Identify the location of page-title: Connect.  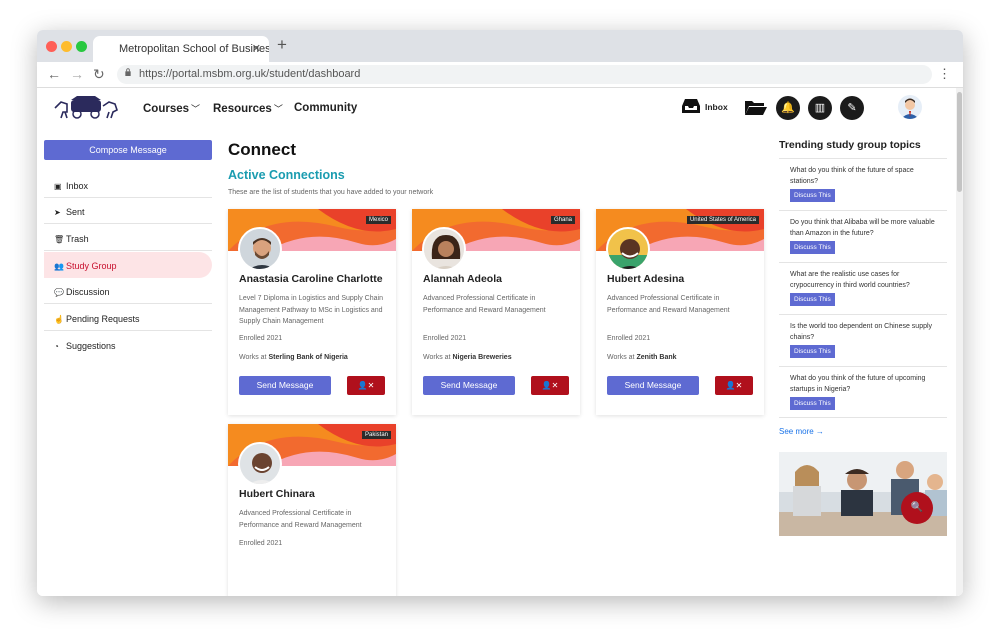
(262, 149).